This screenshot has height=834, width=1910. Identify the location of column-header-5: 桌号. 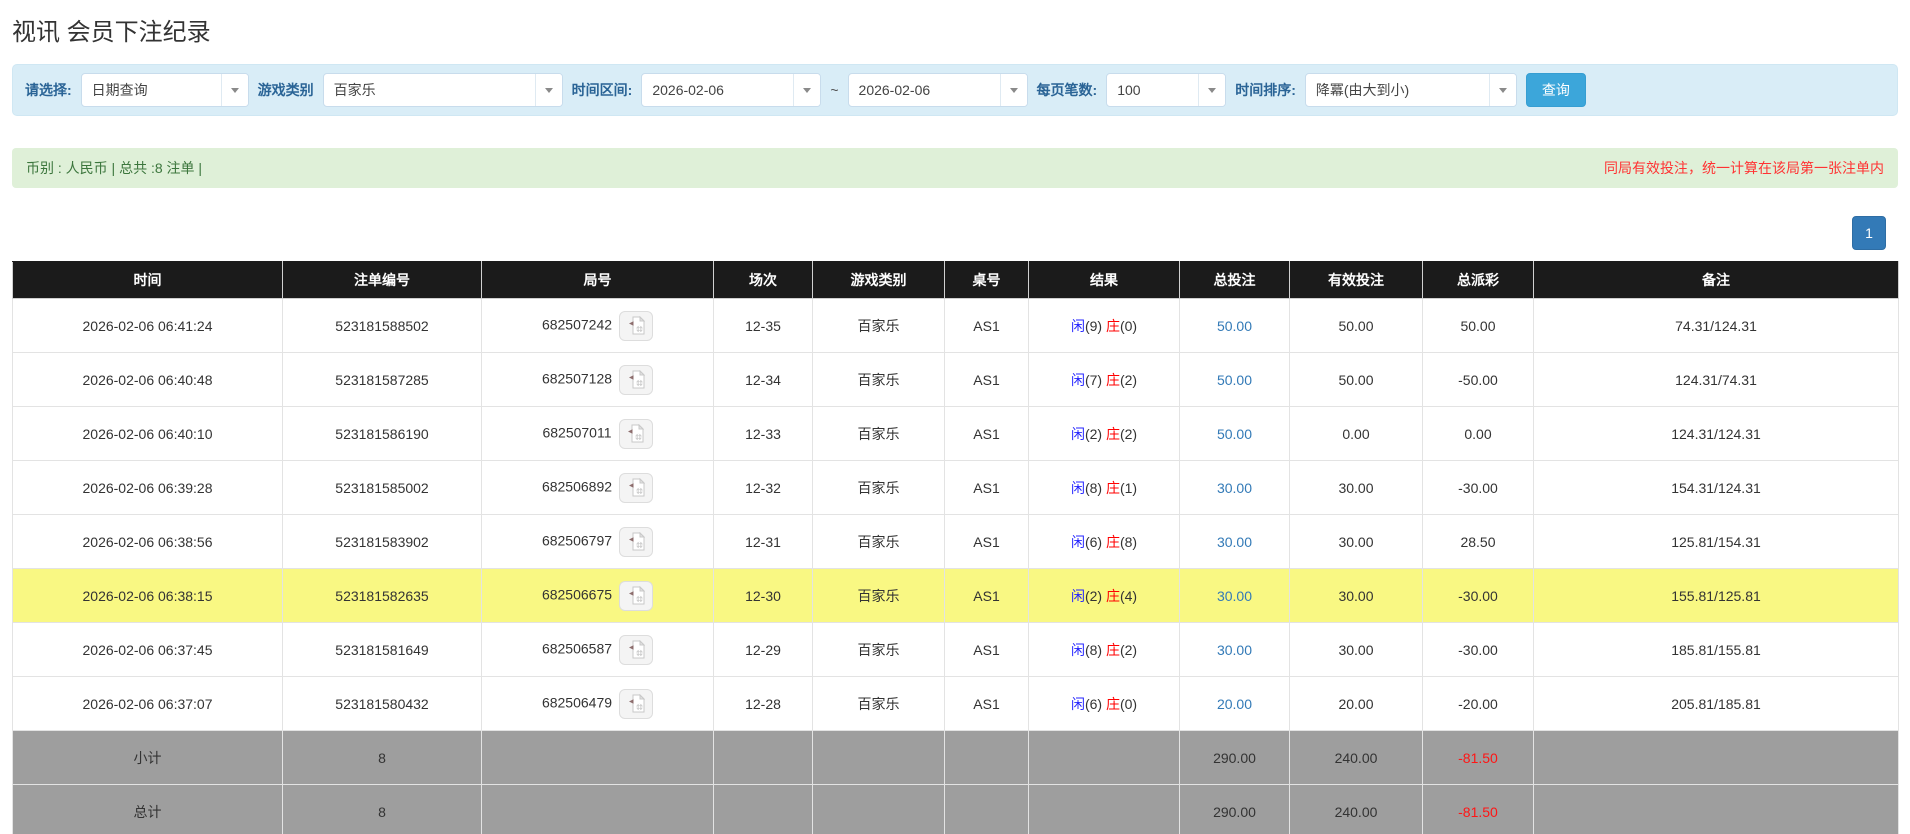
(986, 280).